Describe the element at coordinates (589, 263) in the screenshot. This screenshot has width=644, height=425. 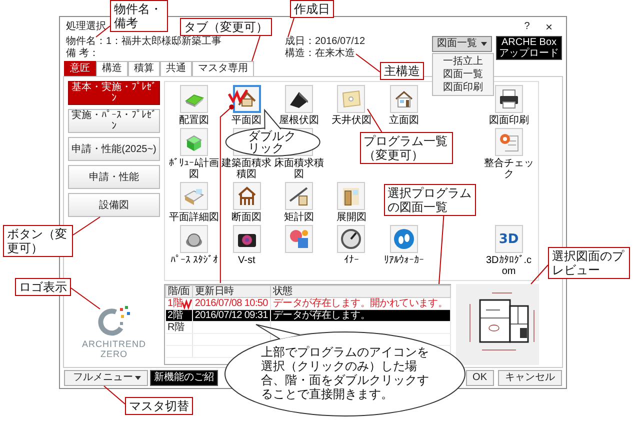
I see `annotation-label: 選択図面のプレビュー` at that location.